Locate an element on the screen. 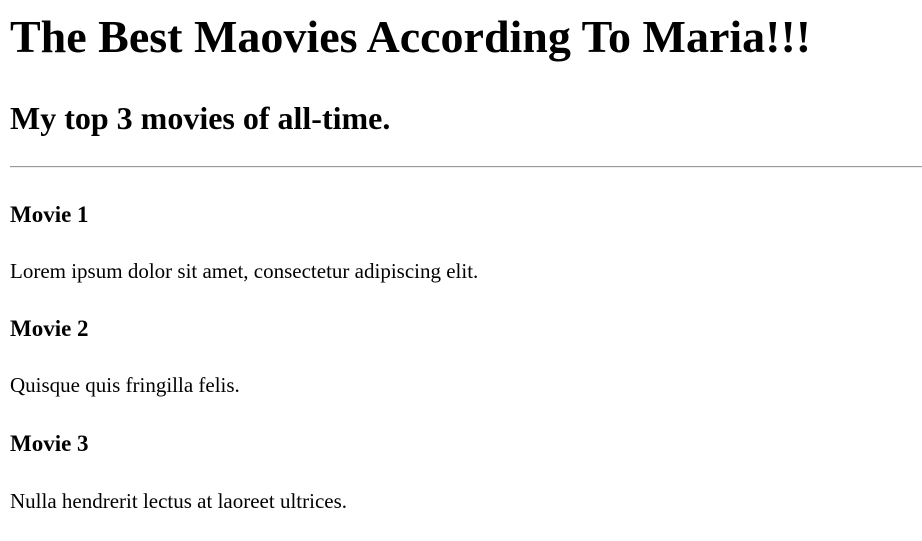 This screenshot has width=922, height=541. divider is located at coordinates (466, 167).